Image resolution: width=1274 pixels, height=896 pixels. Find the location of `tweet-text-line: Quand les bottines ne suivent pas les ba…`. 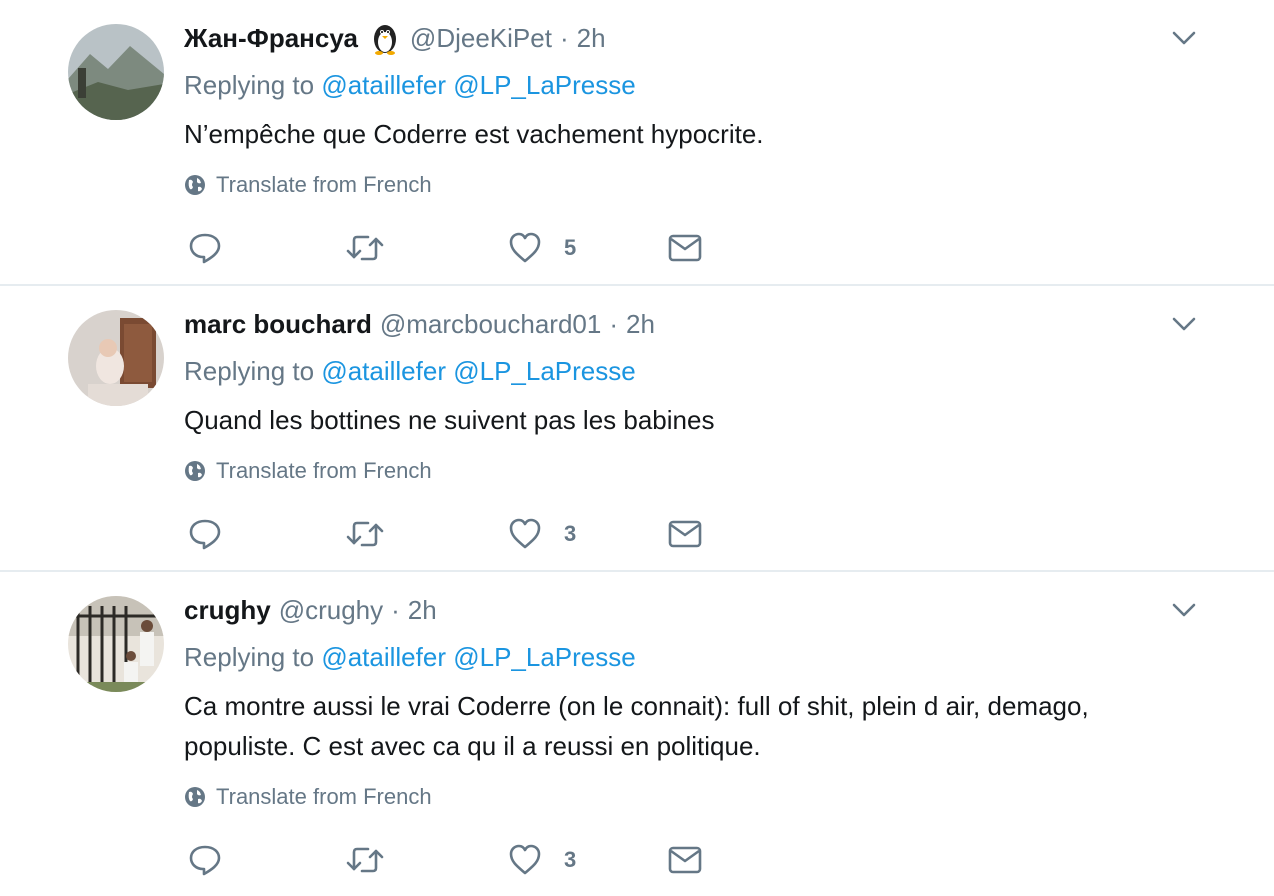

tweet-text-line: Quand les bottines ne suivent pas les ba… is located at coordinates (449, 420).